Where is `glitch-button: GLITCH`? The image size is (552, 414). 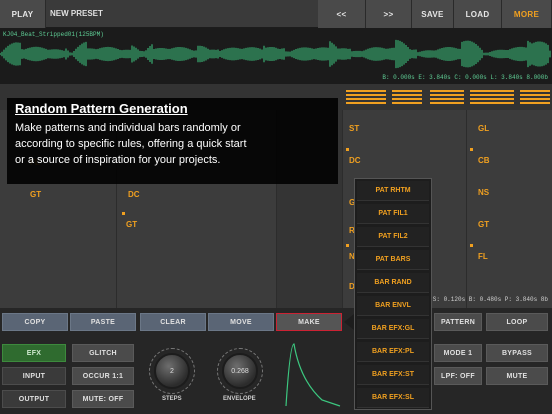 glitch-button: GLITCH is located at coordinates (103, 353).